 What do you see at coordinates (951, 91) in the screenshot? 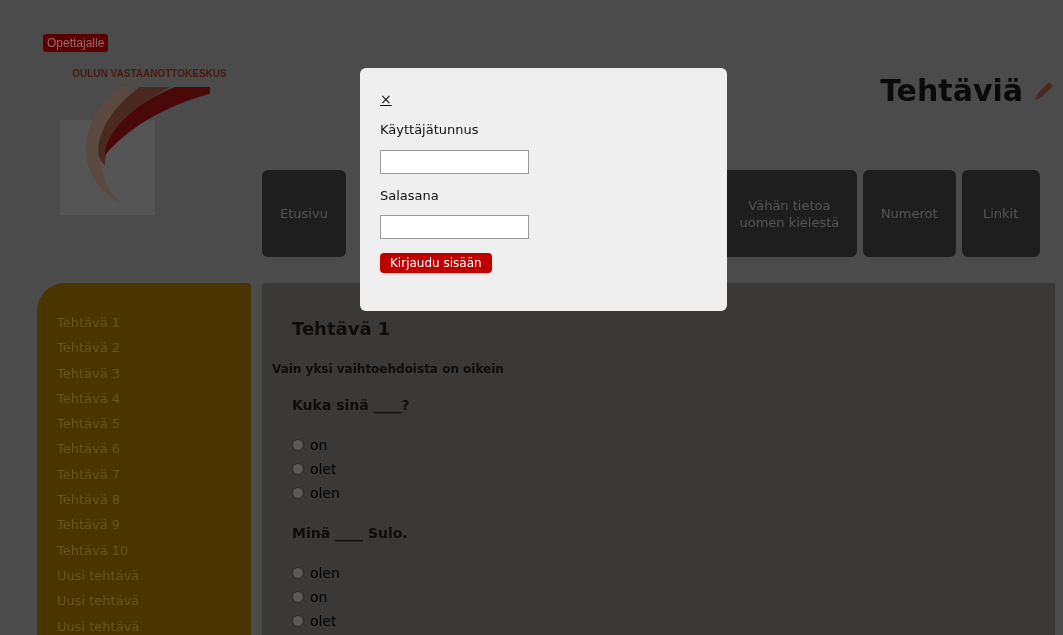
I see `page-title: Tehtäviä` at bounding box center [951, 91].